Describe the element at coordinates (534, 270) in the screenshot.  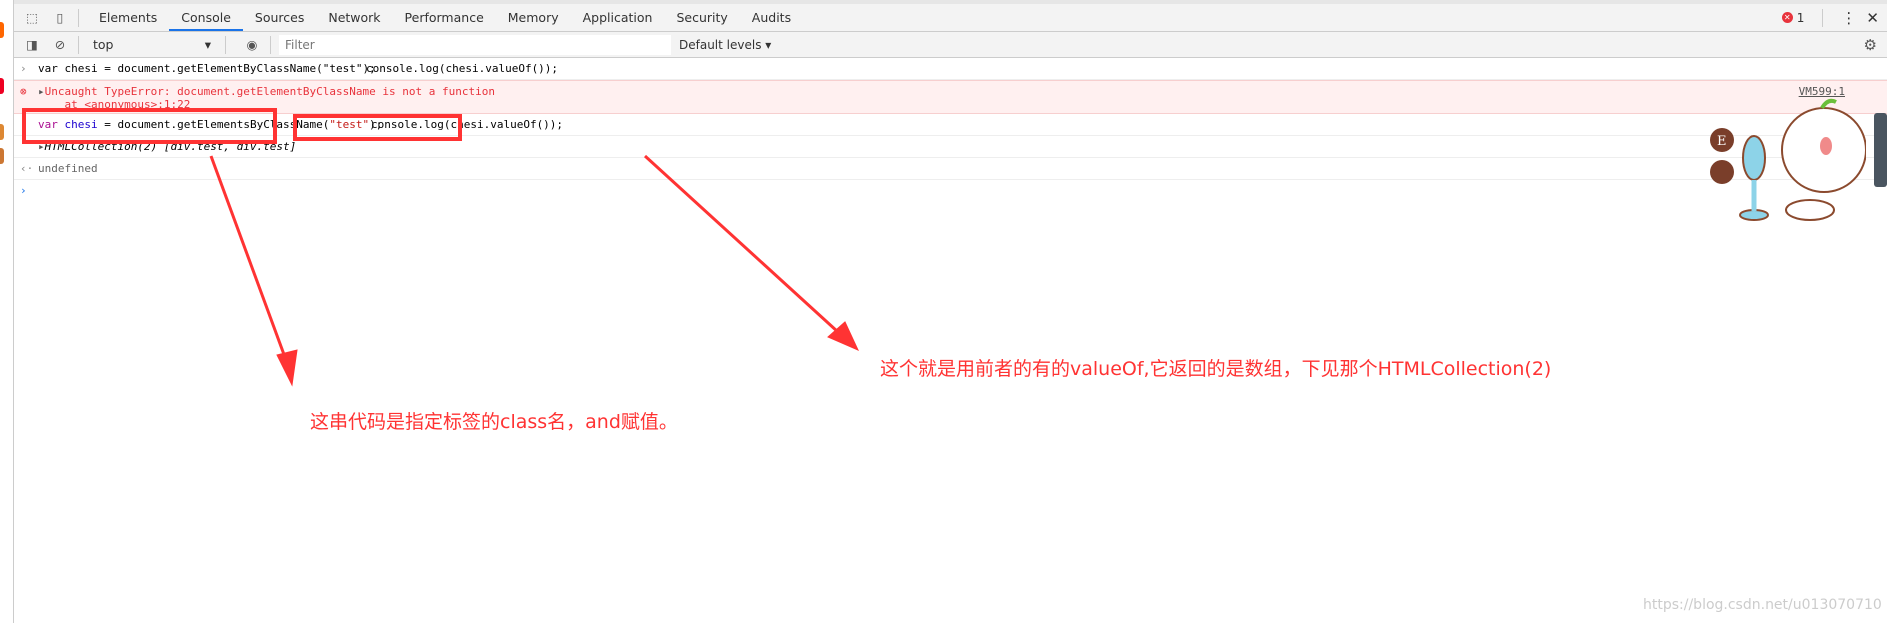
I see `annotation-arrows` at that location.